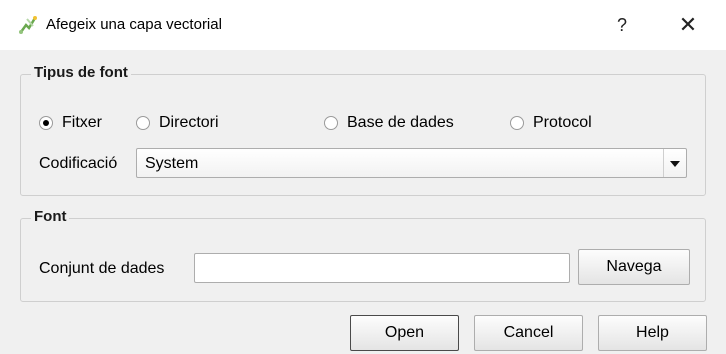 This screenshot has height=354, width=726. I want to click on radio-database: Base de dades, so click(389, 123).